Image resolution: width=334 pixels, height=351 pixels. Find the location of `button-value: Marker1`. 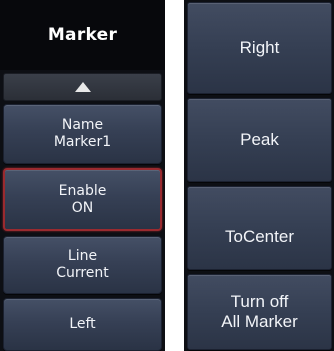

button-value: Marker1 is located at coordinates (82, 142).